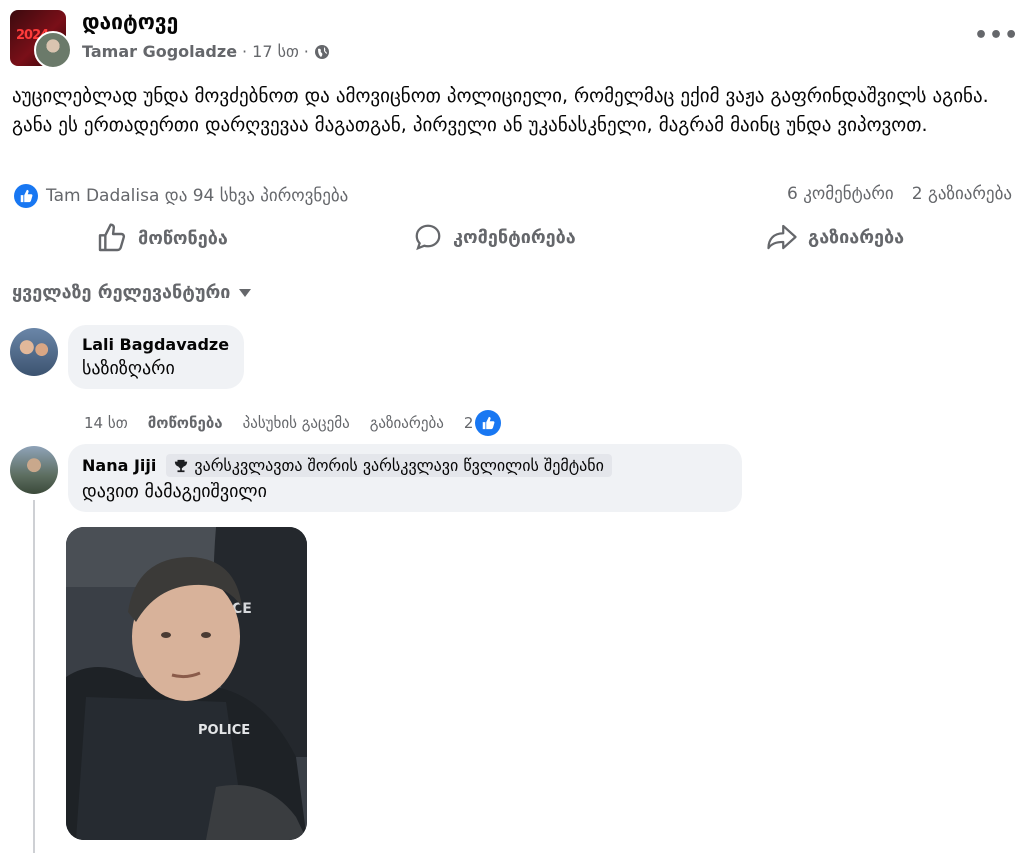 This screenshot has height=853, width=1024. Describe the element at coordinates (840, 194) in the screenshot. I see `comments-count: 6 კომენტარი` at that location.